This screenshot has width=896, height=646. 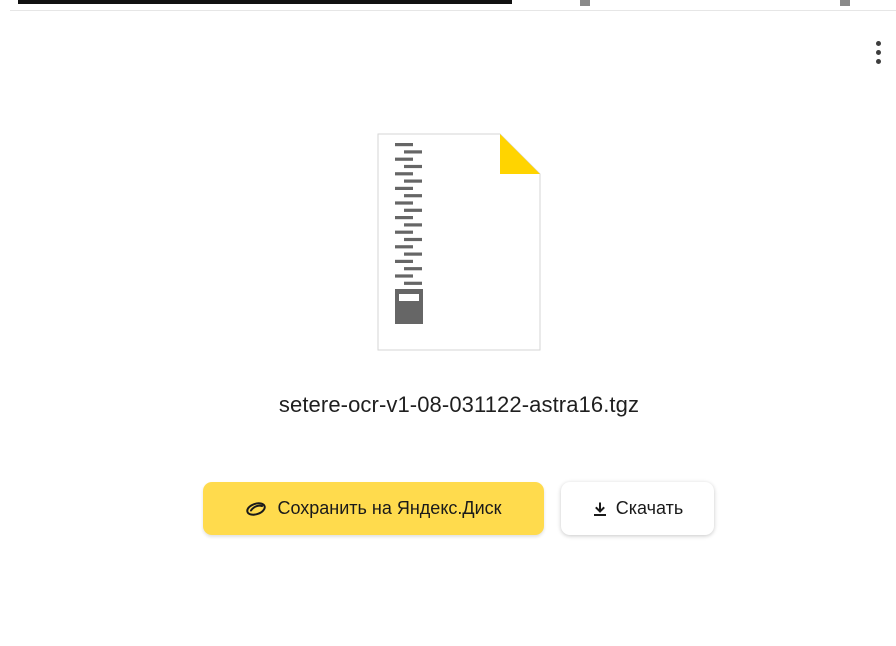 I want to click on download-icon, so click(x=600, y=509).